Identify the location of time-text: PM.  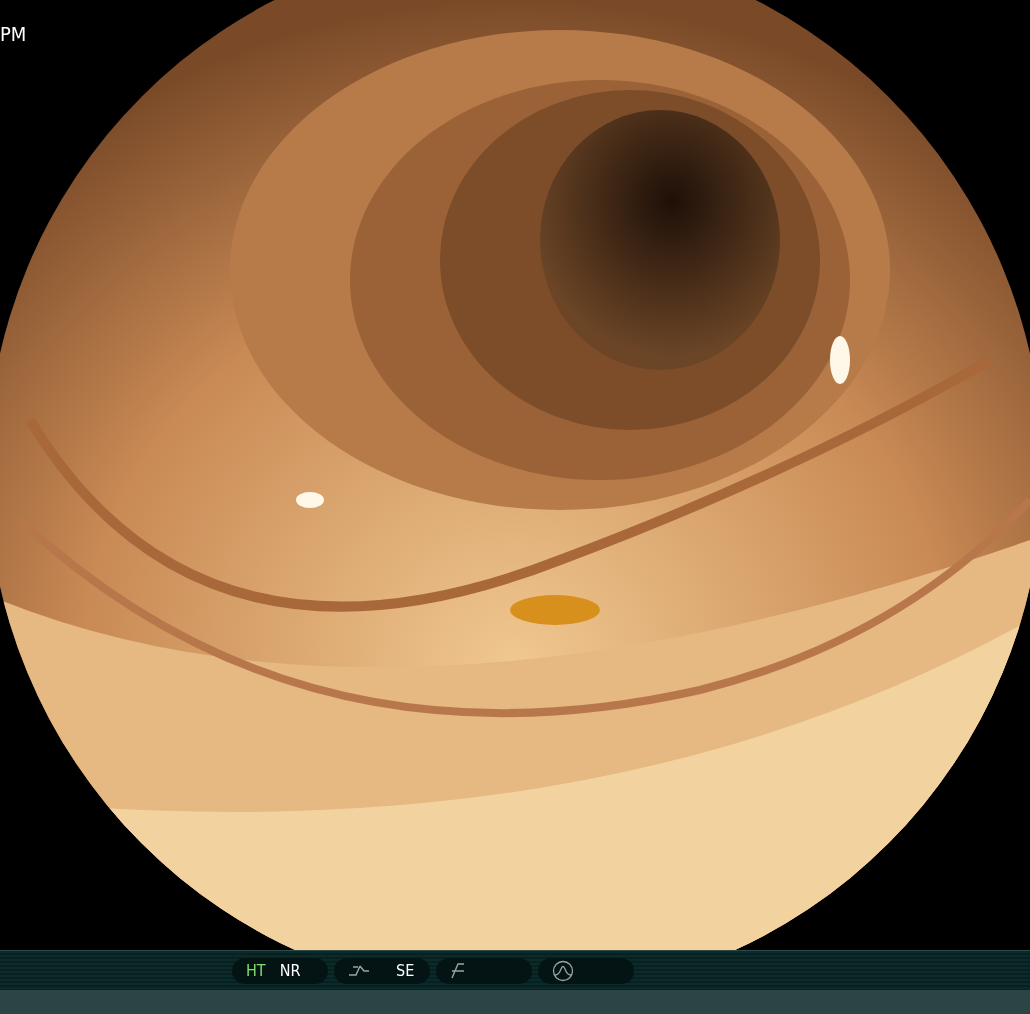
(13, 34).